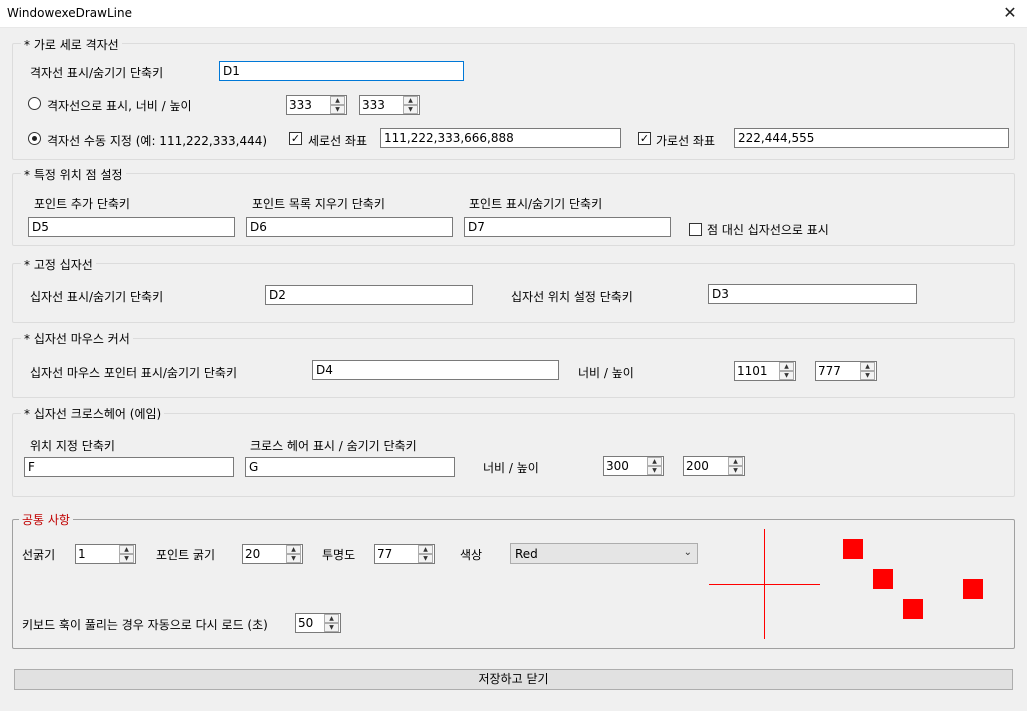  Describe the element at coordinates (318, 204) in the screenshot. I see `points-clear-label: 포인트 목록 지우기 단축키` at that location.